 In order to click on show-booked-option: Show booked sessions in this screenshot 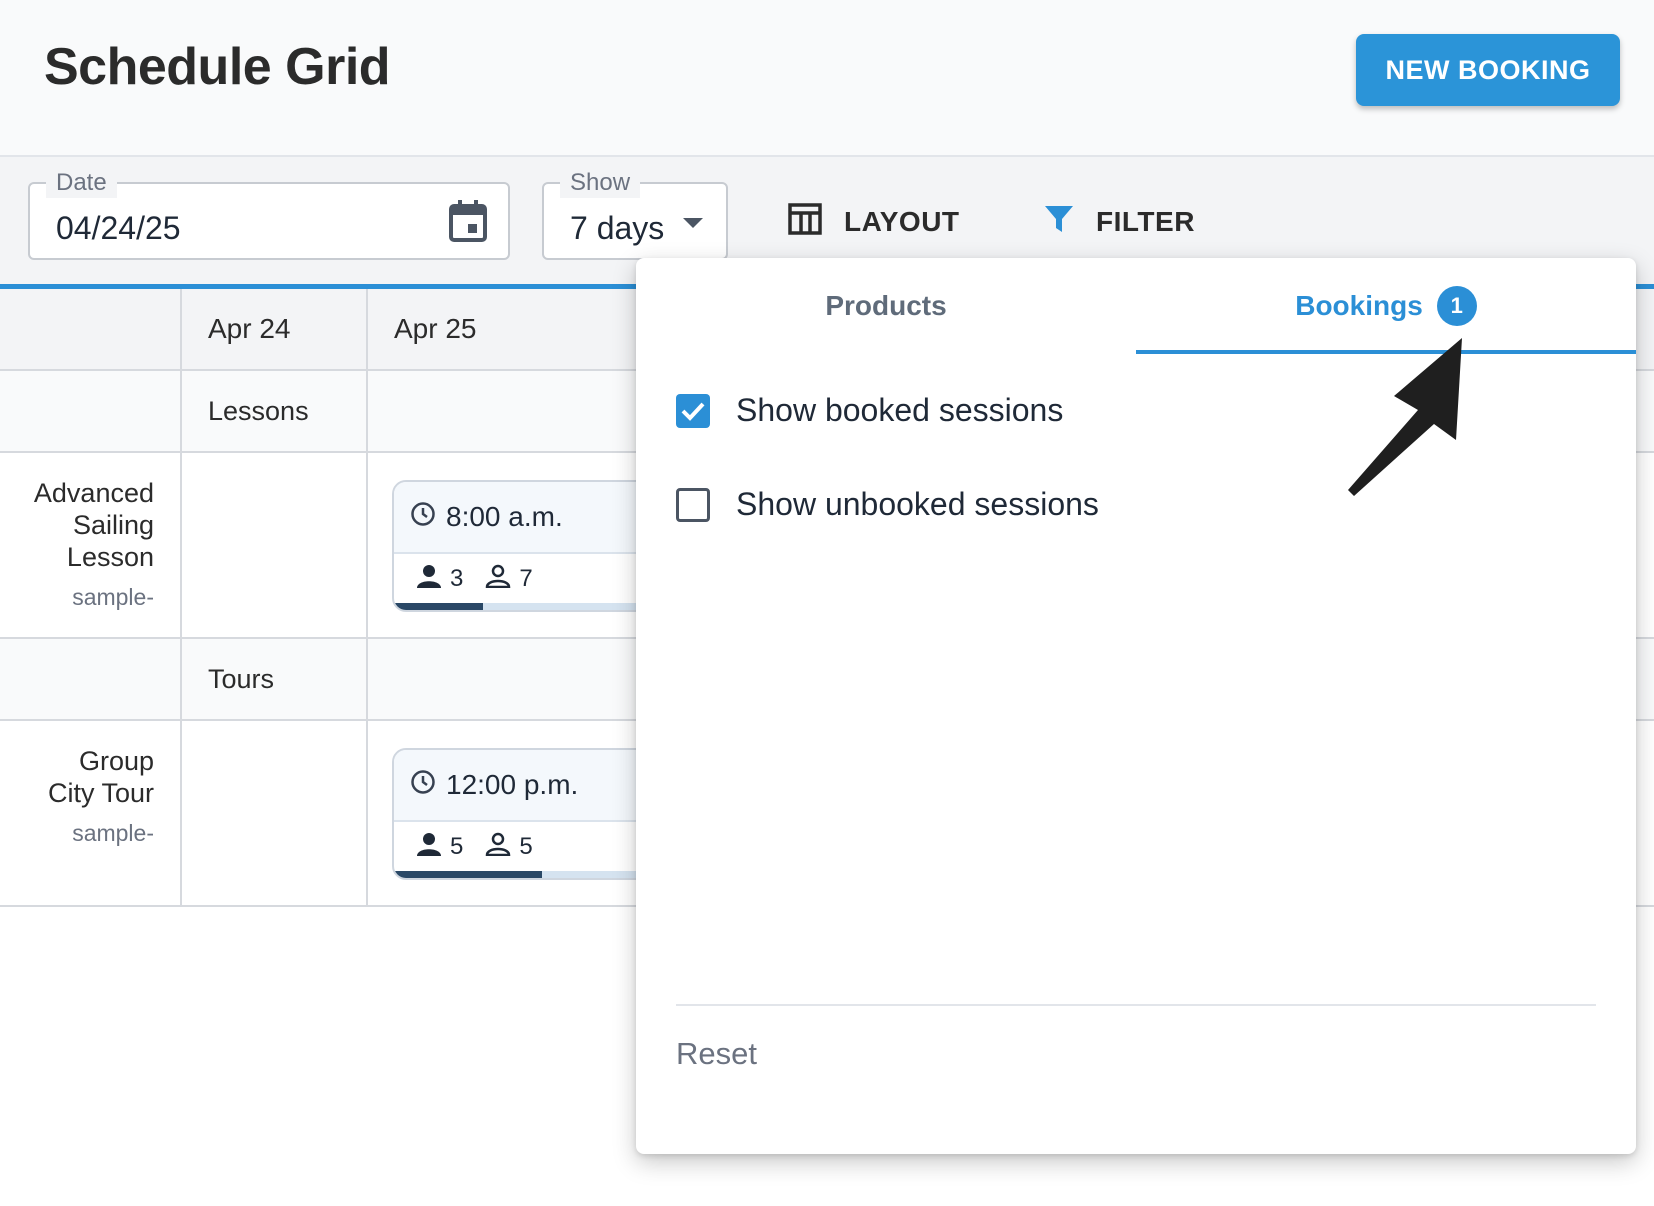, I will do `click(869, 410)`.